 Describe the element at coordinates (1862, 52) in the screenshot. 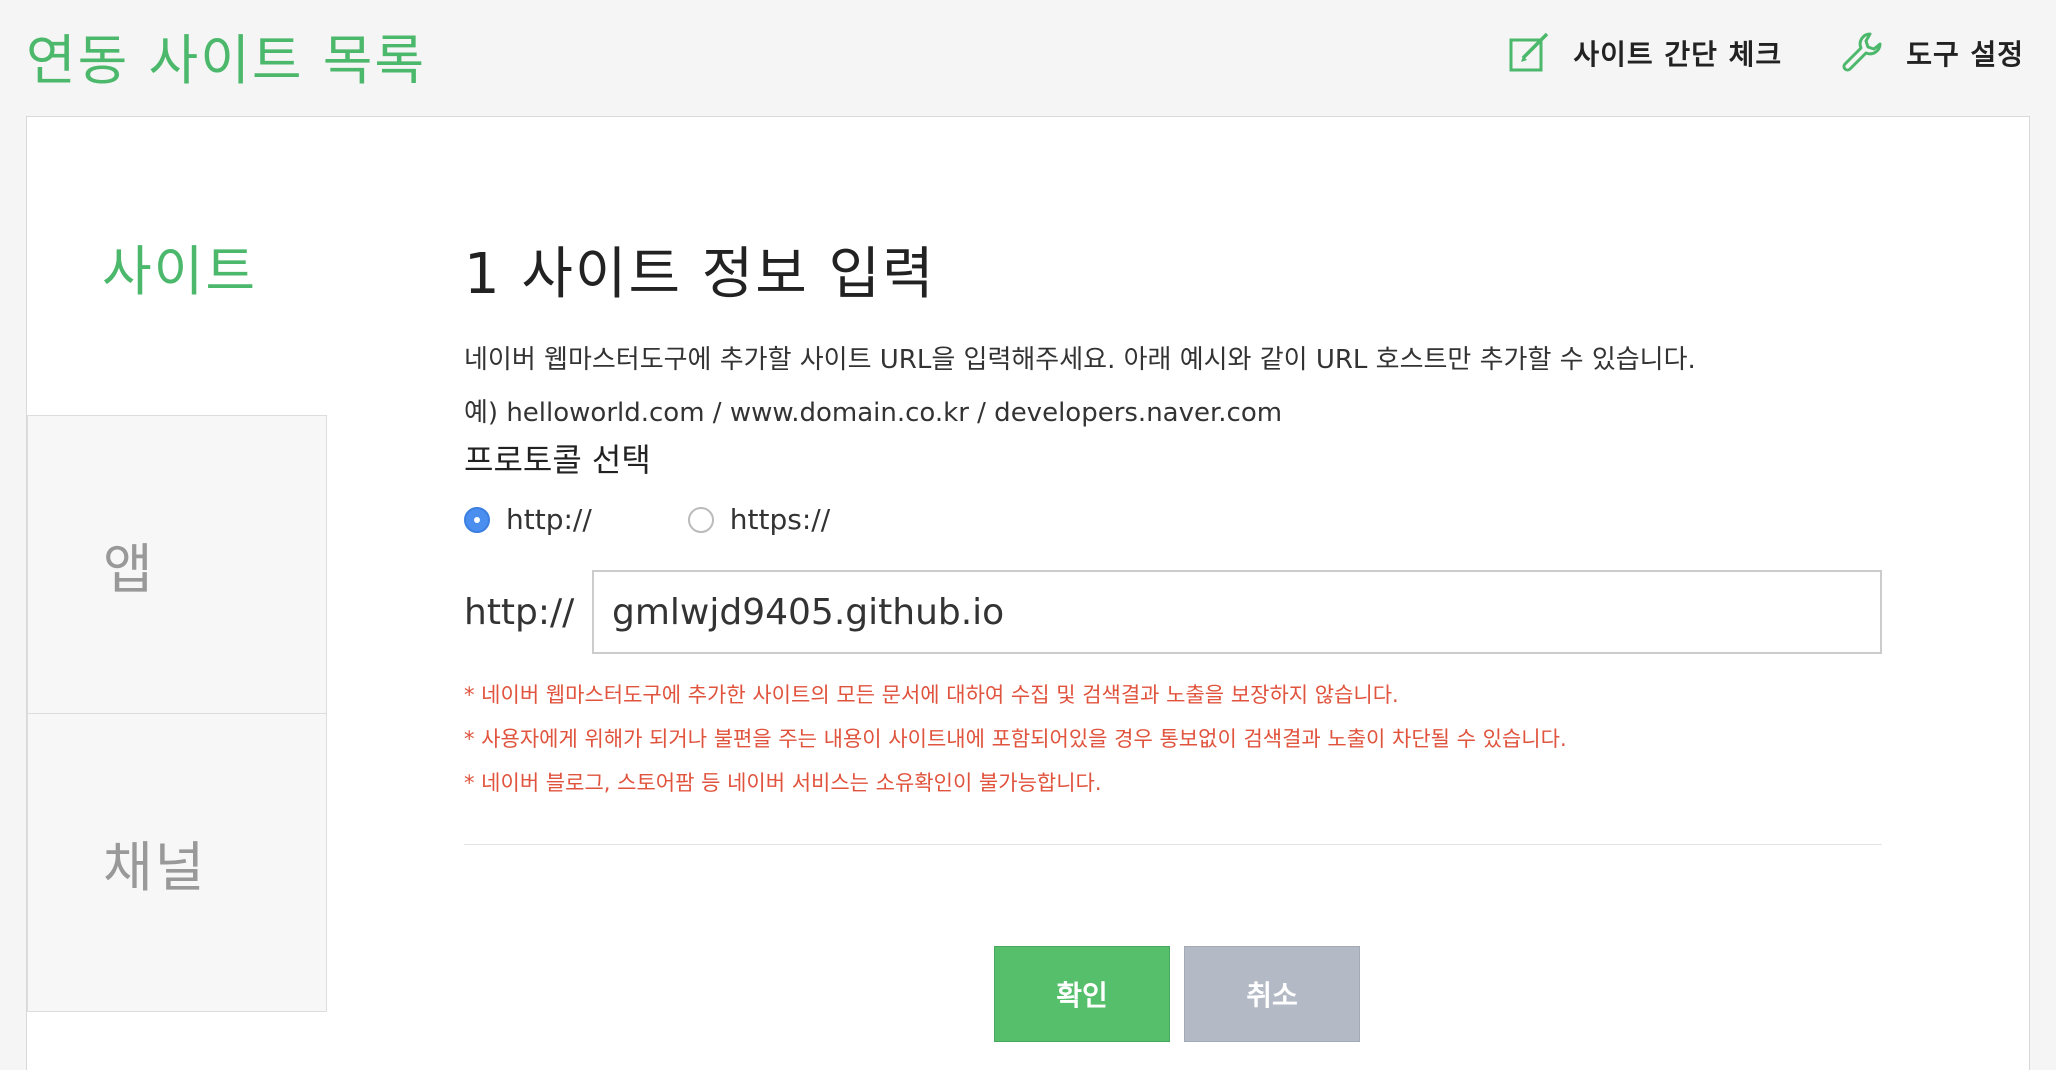

I see `wrench-icon` at that location.